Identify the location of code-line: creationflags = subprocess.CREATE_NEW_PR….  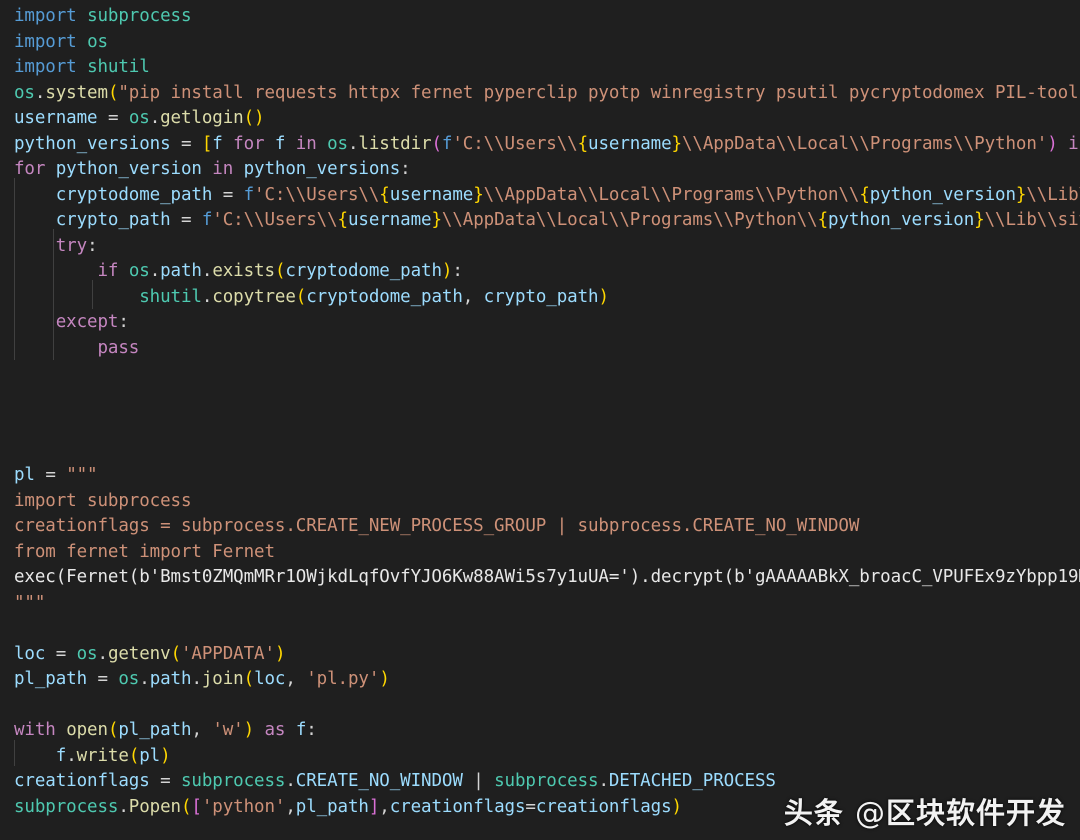
(540, 527).